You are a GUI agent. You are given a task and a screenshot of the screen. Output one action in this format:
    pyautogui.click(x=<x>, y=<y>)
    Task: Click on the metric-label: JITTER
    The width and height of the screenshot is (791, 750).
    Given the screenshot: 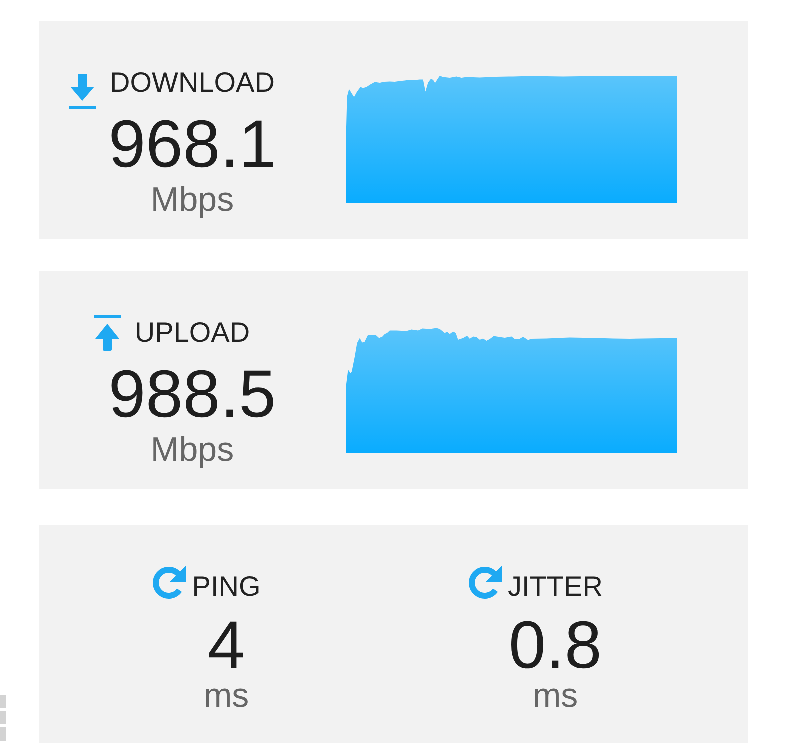 What is the action you would take?
    pyautogui.click(x=555, y=587)
    